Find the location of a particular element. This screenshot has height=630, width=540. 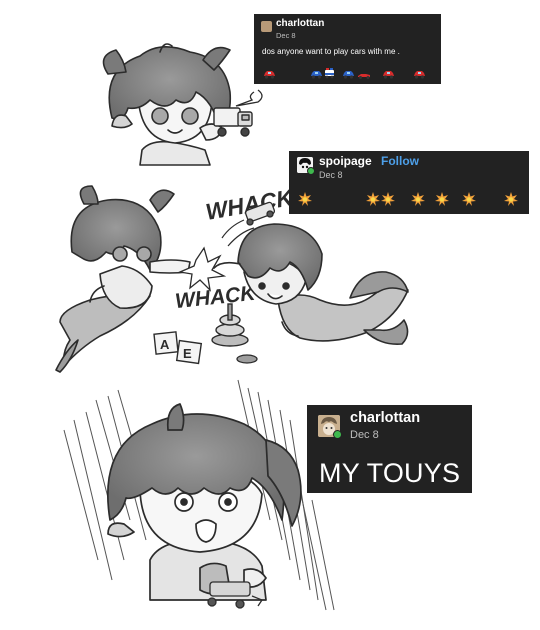

avatar-image is located at coordinates (266, 26).